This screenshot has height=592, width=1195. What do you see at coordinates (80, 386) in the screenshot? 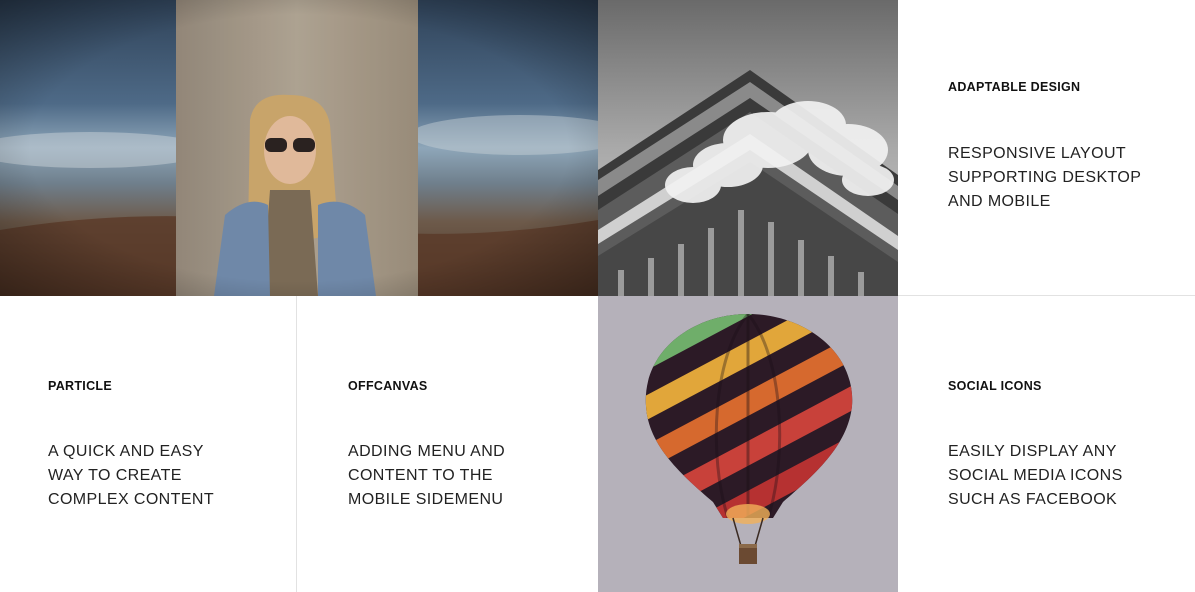
I see `feature-title: PARTICLE` at bounding box center [80, 386].